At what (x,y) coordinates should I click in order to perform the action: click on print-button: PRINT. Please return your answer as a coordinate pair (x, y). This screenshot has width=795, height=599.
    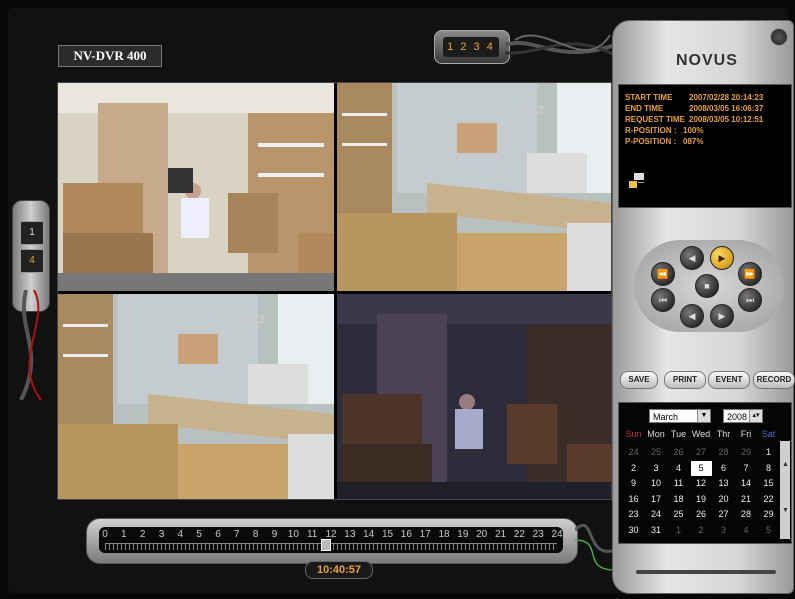
    Looking at the image, I should click on (685, 380).